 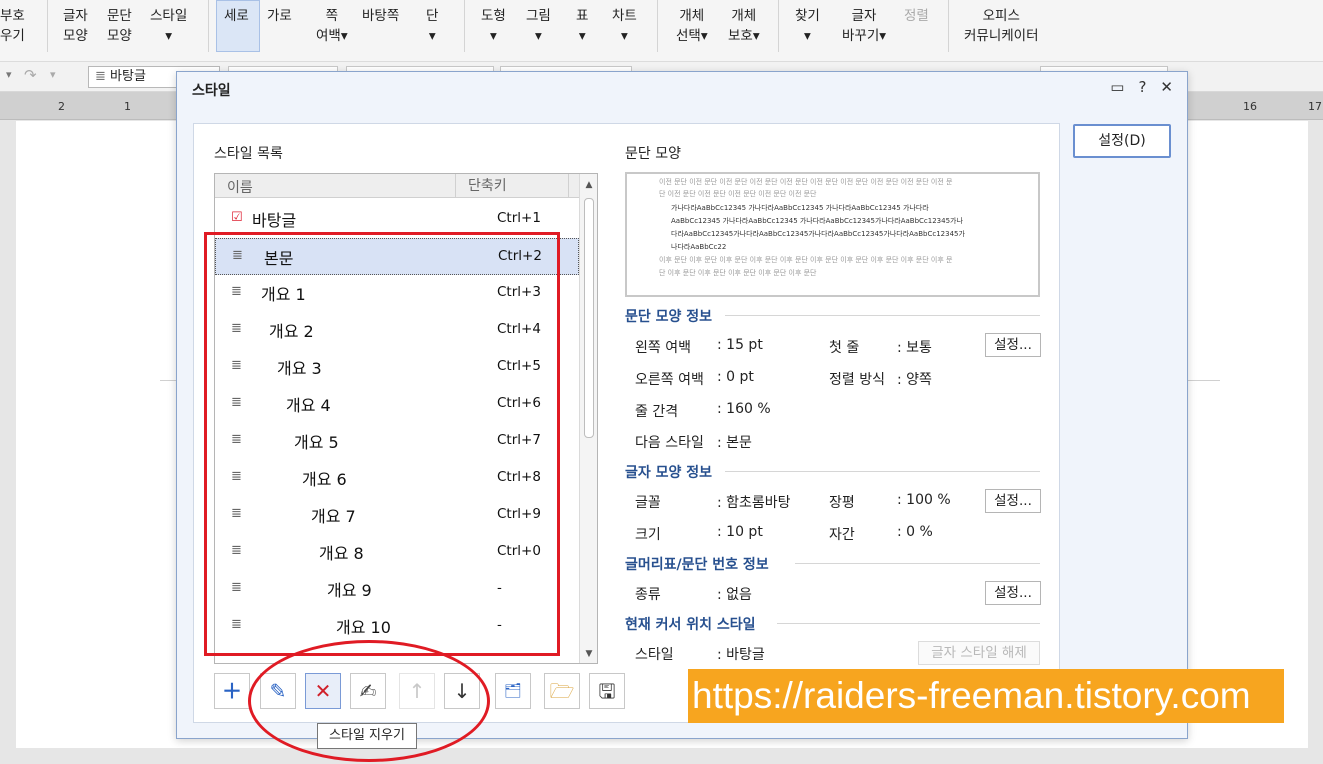 I want to click on ribbon-table-button: 표 ▾, so click(x=582, y=26).